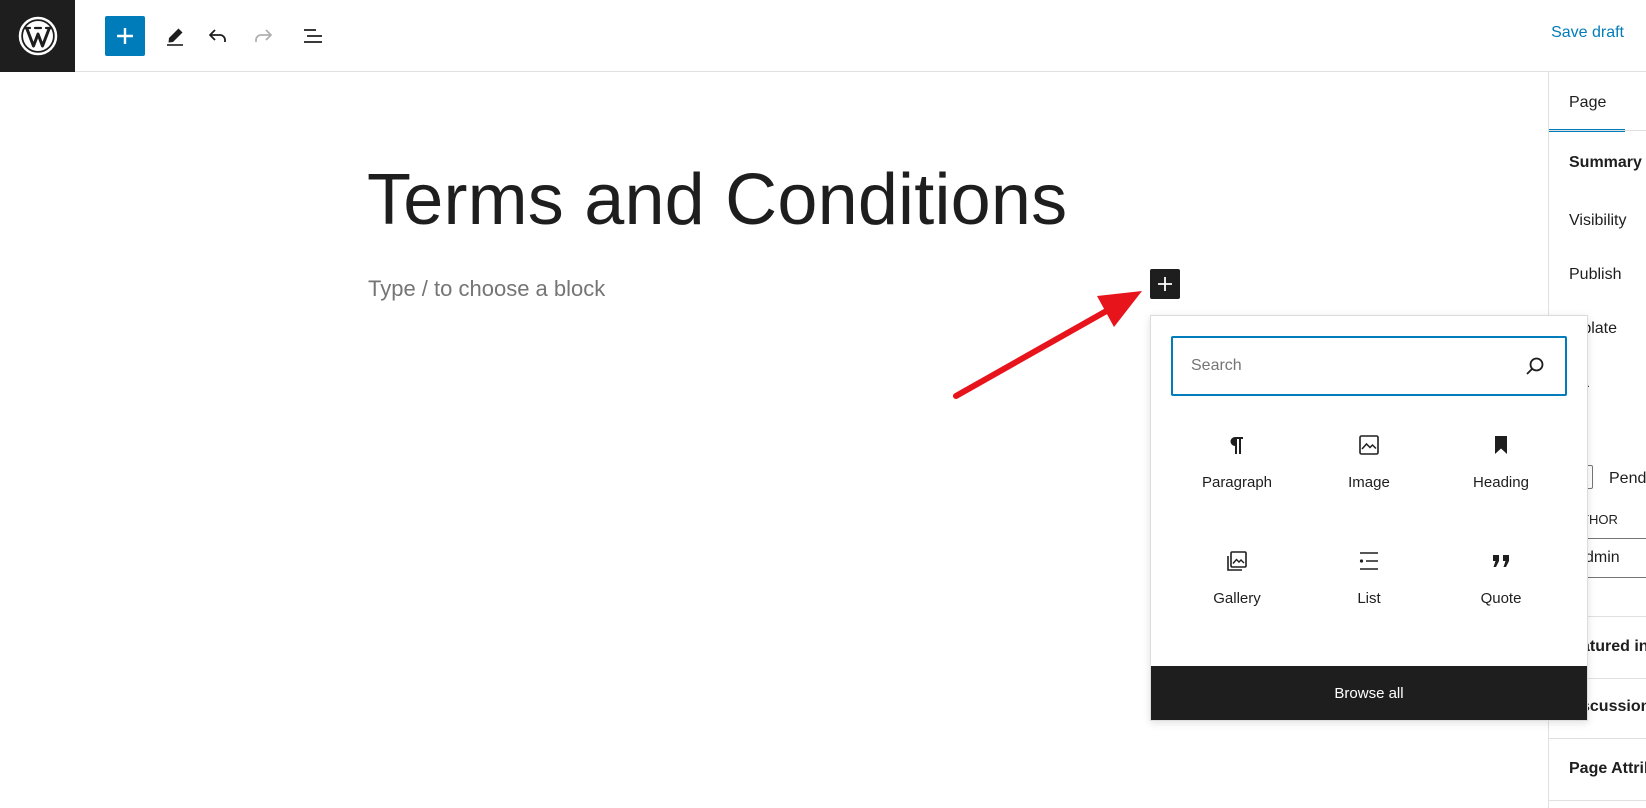  What do you see at coordinates (1369, 598) in the screenshot?
I see `block-label: List` at bounding box center [1369, 598].